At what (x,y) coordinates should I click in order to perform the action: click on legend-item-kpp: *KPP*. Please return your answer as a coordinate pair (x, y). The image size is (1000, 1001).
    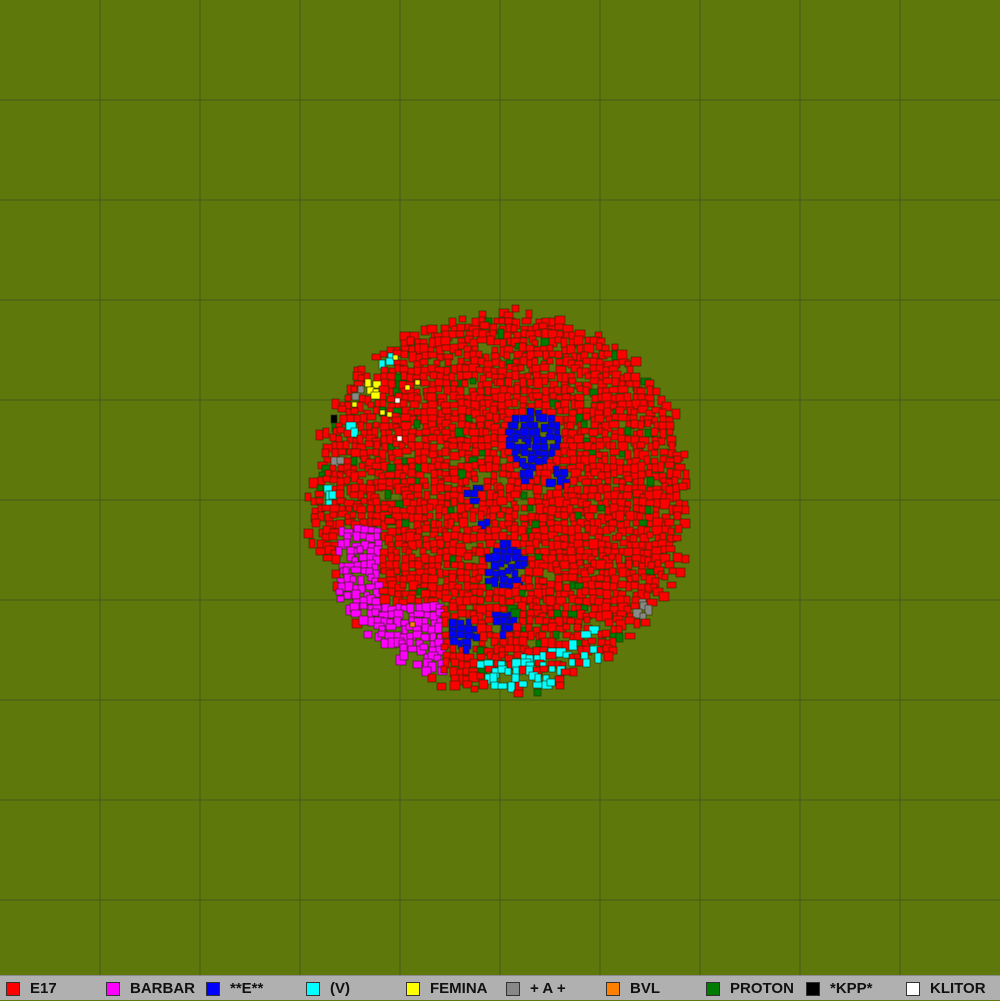
    Looking at the image, I should click on (839, 988).